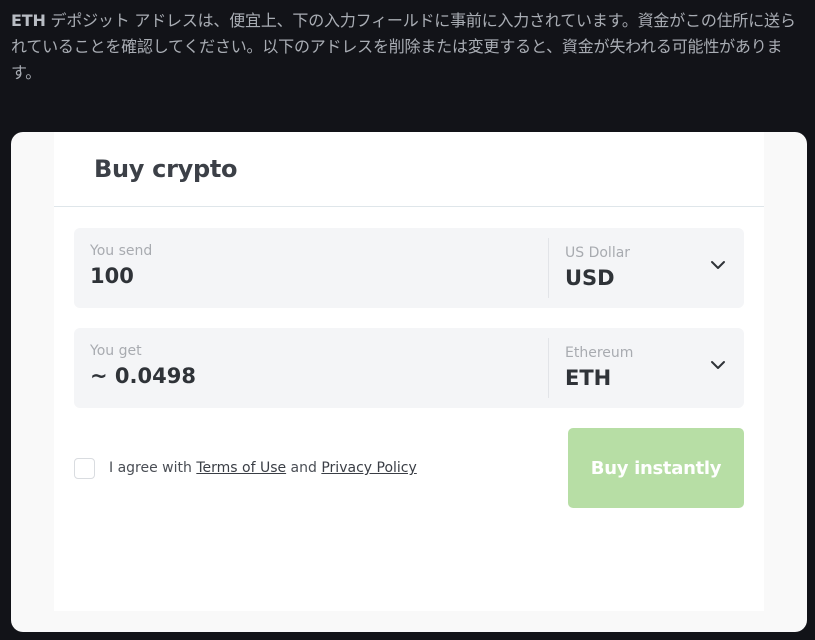 This screenshot has width=815, height=640. I want to click on send-amount-input: You send 100, so click(311, 268).